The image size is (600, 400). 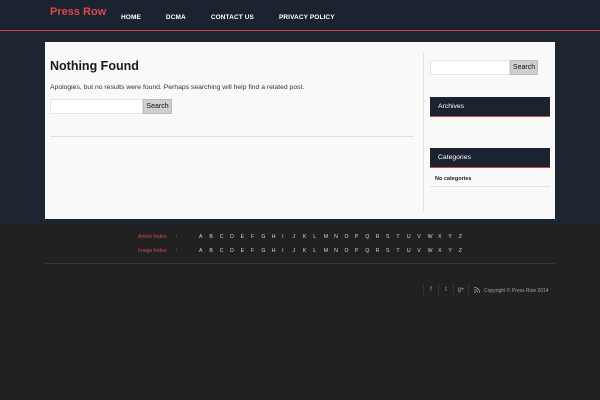 What do you see at coordinates (308, 237) in the screenshot?
I see `index-letter-k: K` at bounding box center [308, 237].